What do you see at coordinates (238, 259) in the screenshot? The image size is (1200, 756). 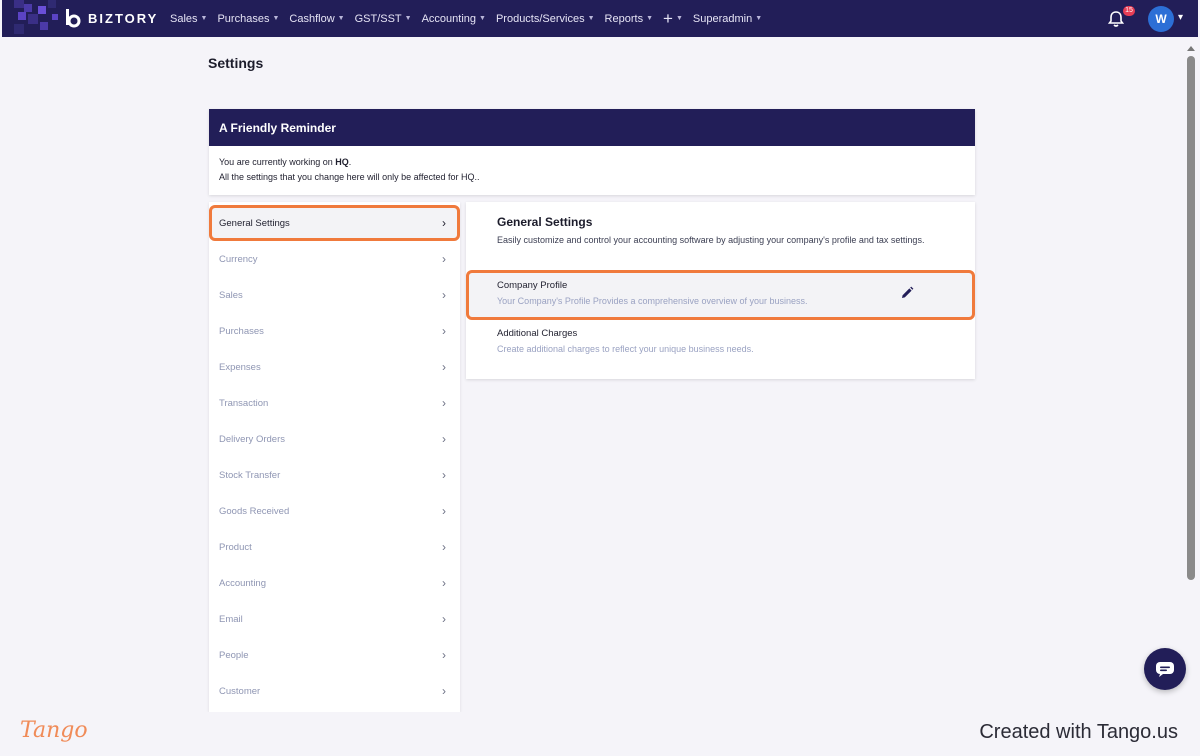 I see `sidebar-item-label: Currency` at bounding box center [238, 259].